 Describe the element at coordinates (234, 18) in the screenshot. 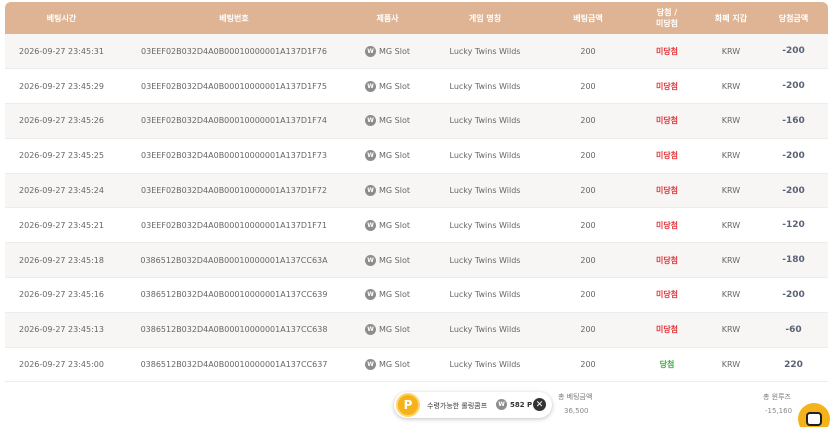

I see `header-bet-id: 베팅번호` at that location.